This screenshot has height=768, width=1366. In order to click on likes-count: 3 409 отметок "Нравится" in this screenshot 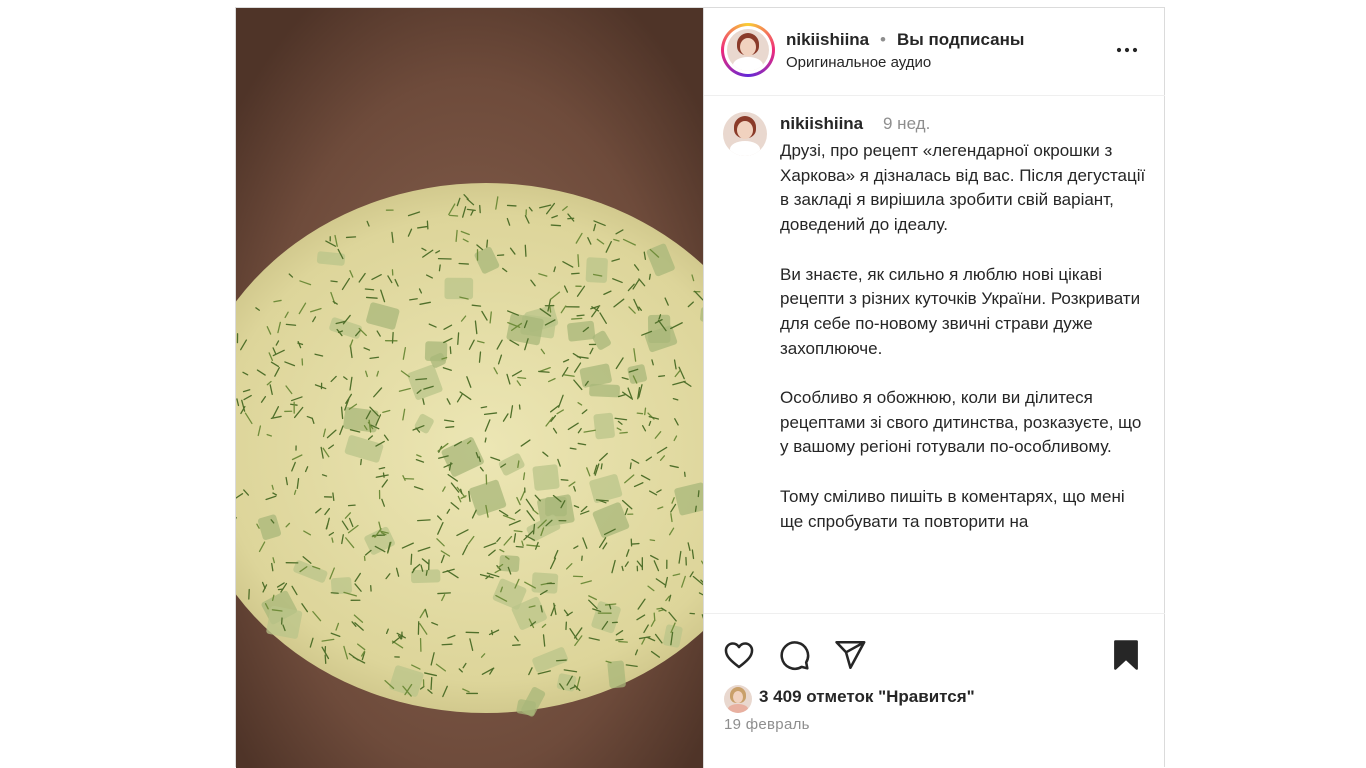, I will do `click(867, 697)`.